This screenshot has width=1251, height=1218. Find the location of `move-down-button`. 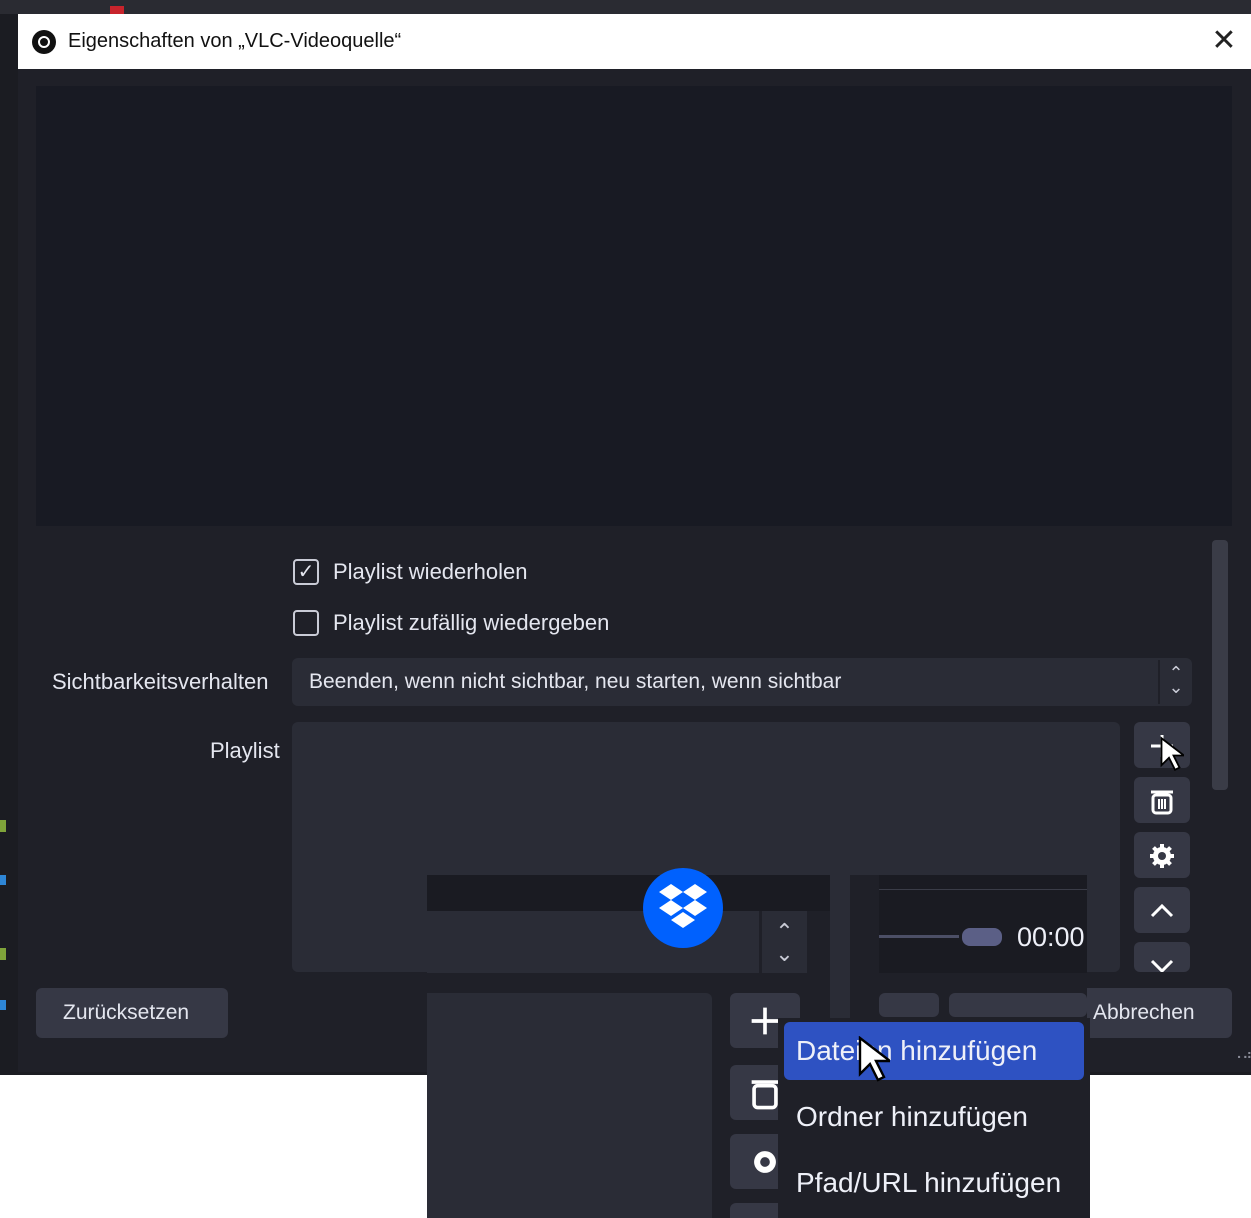

move-down-button is located at coordinates (1162, 957).